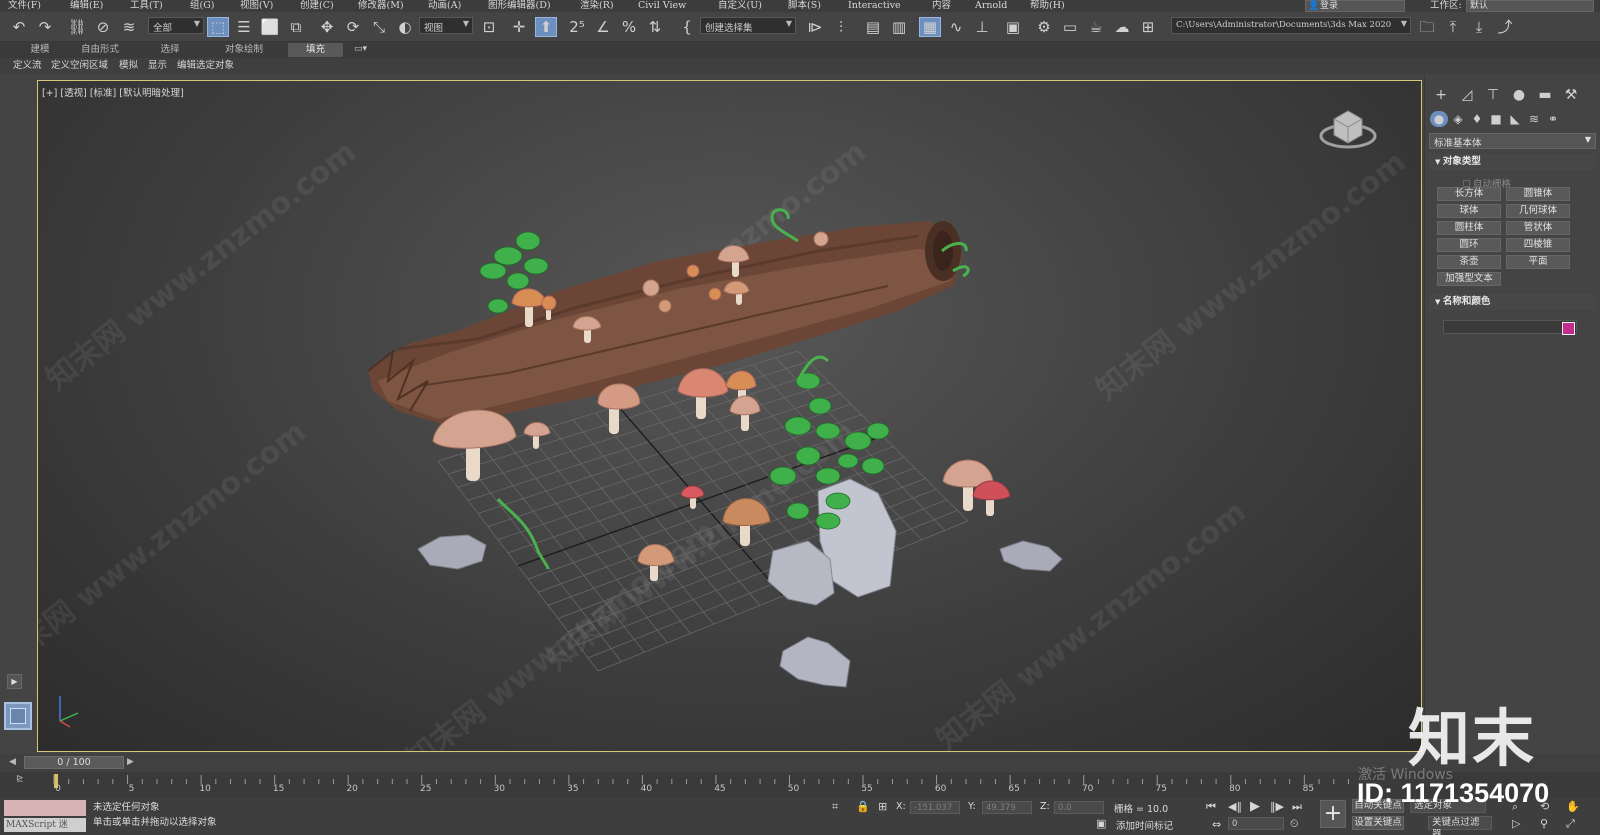  What do you see at coordinates (270, 27) in the screenshot?
I see `rectangle-selection-icon: ⬜` at bounding box center [270, 27].